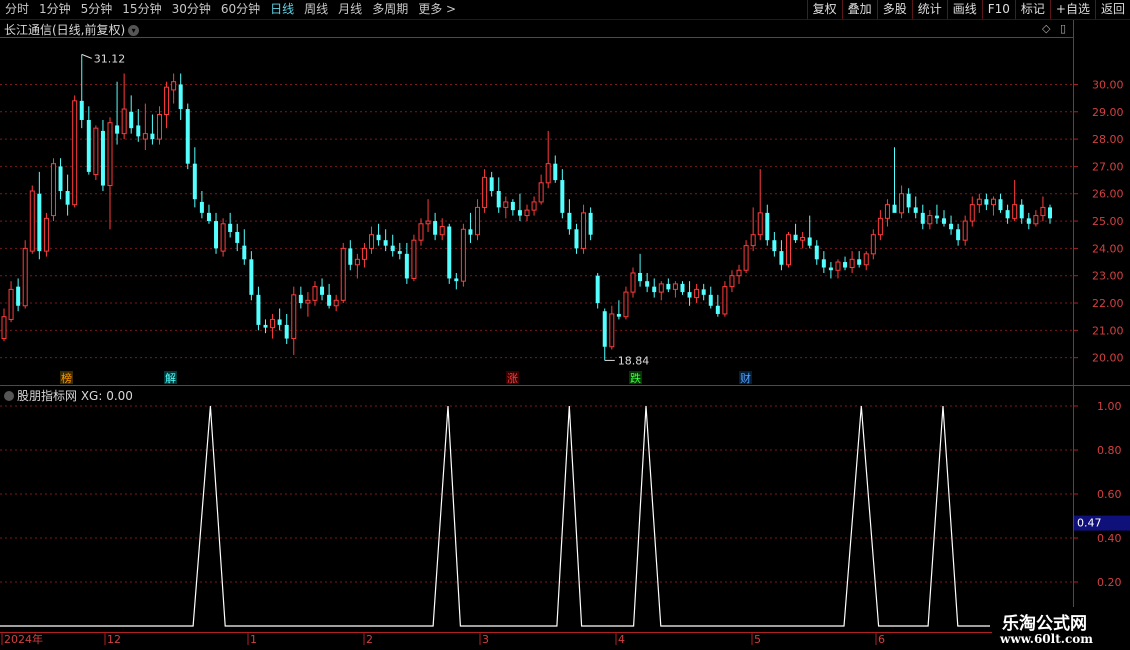  I want to click on panel-toggle-icon: ▯, so click(1063, 28).